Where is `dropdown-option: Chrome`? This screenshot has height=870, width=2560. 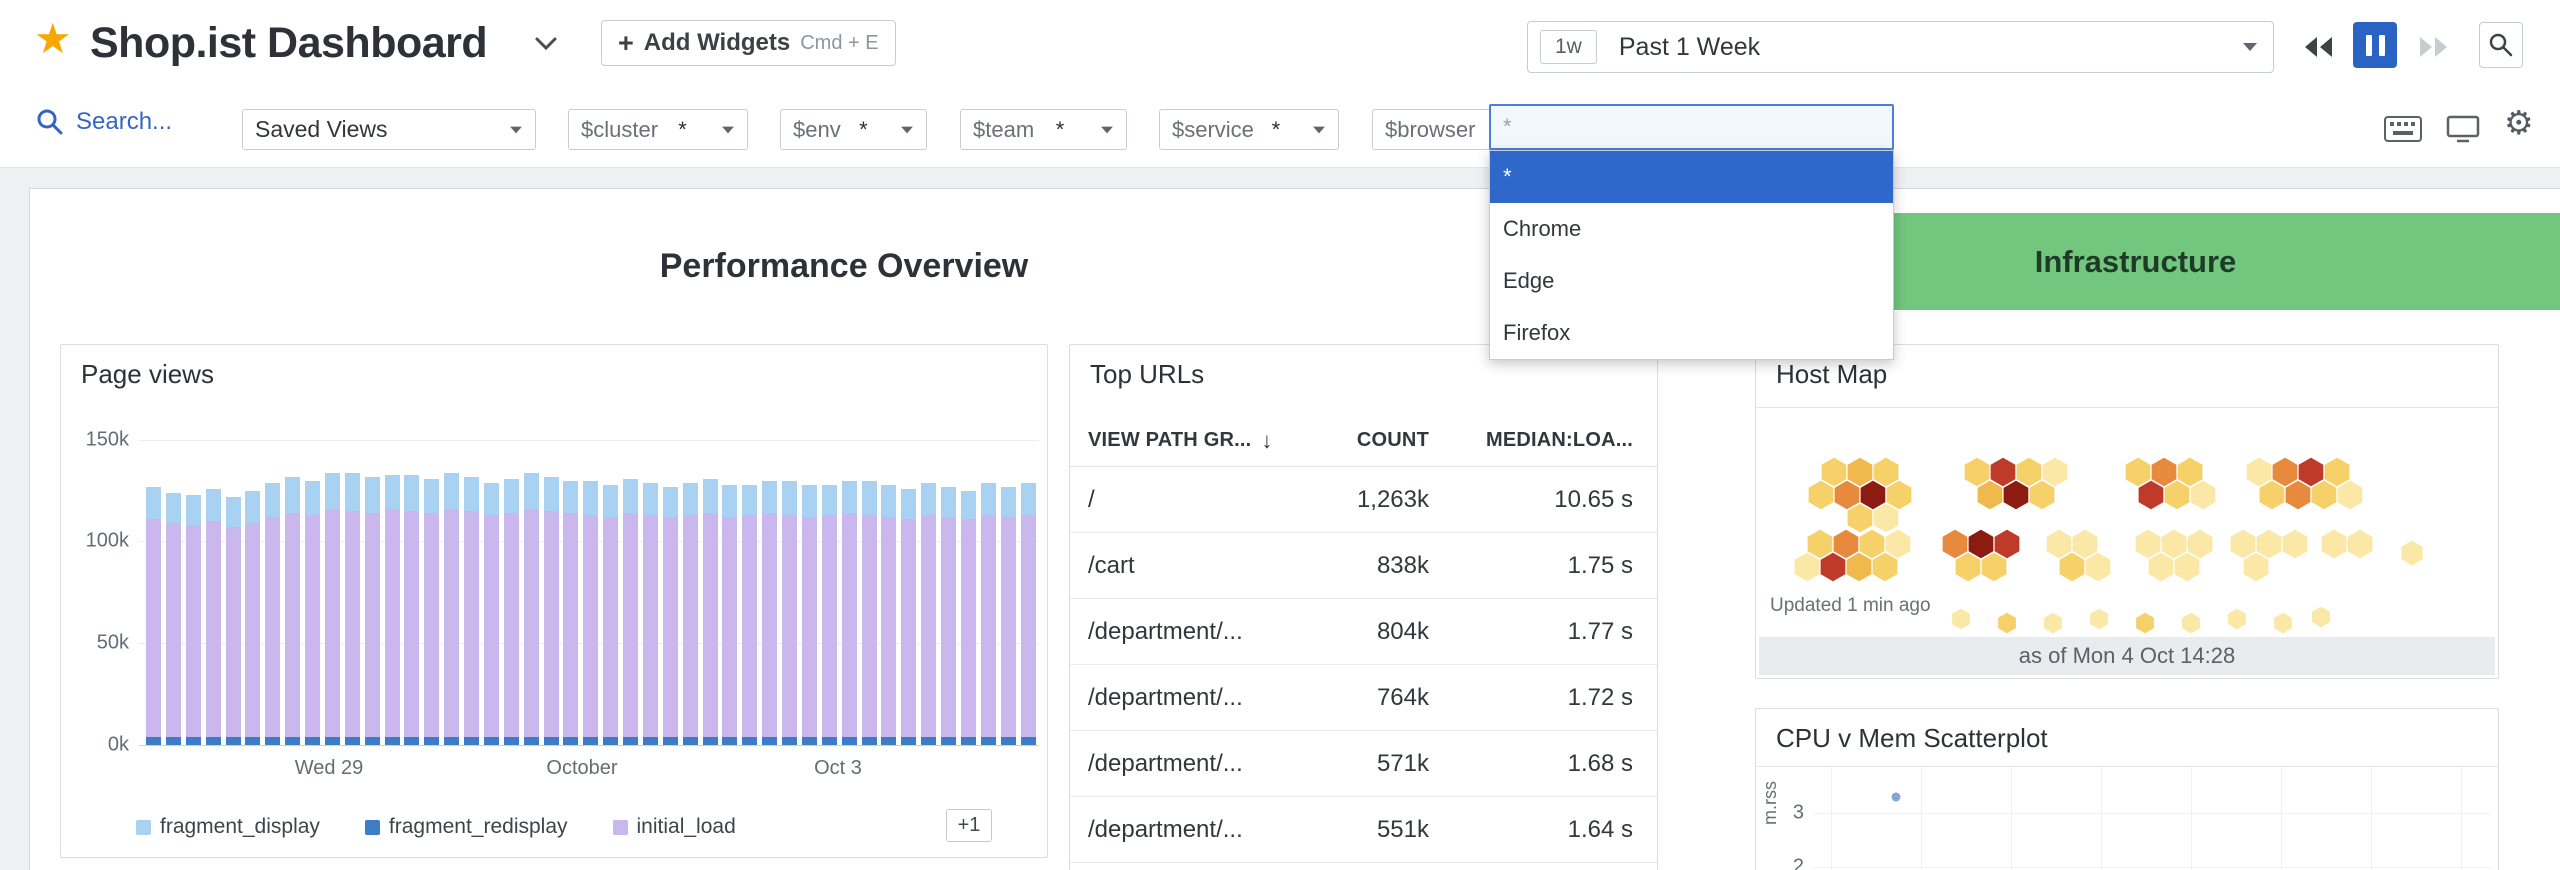 dropdown-option: Chrome is located at coordinates (1691, 229).